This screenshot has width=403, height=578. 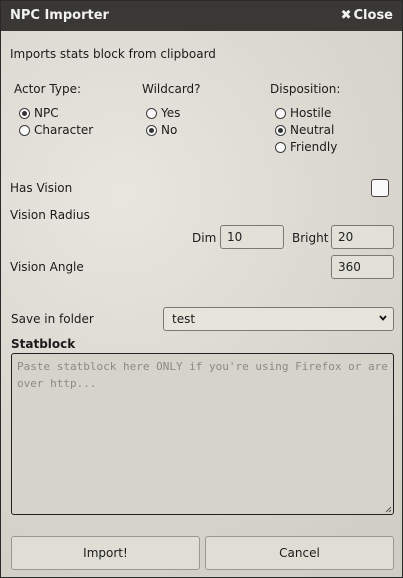 What do you see at coordinates (113, 54) in the screenshot?
I see `intro-text: Imports stats block from clipboard` at bounding box center [113, 54].